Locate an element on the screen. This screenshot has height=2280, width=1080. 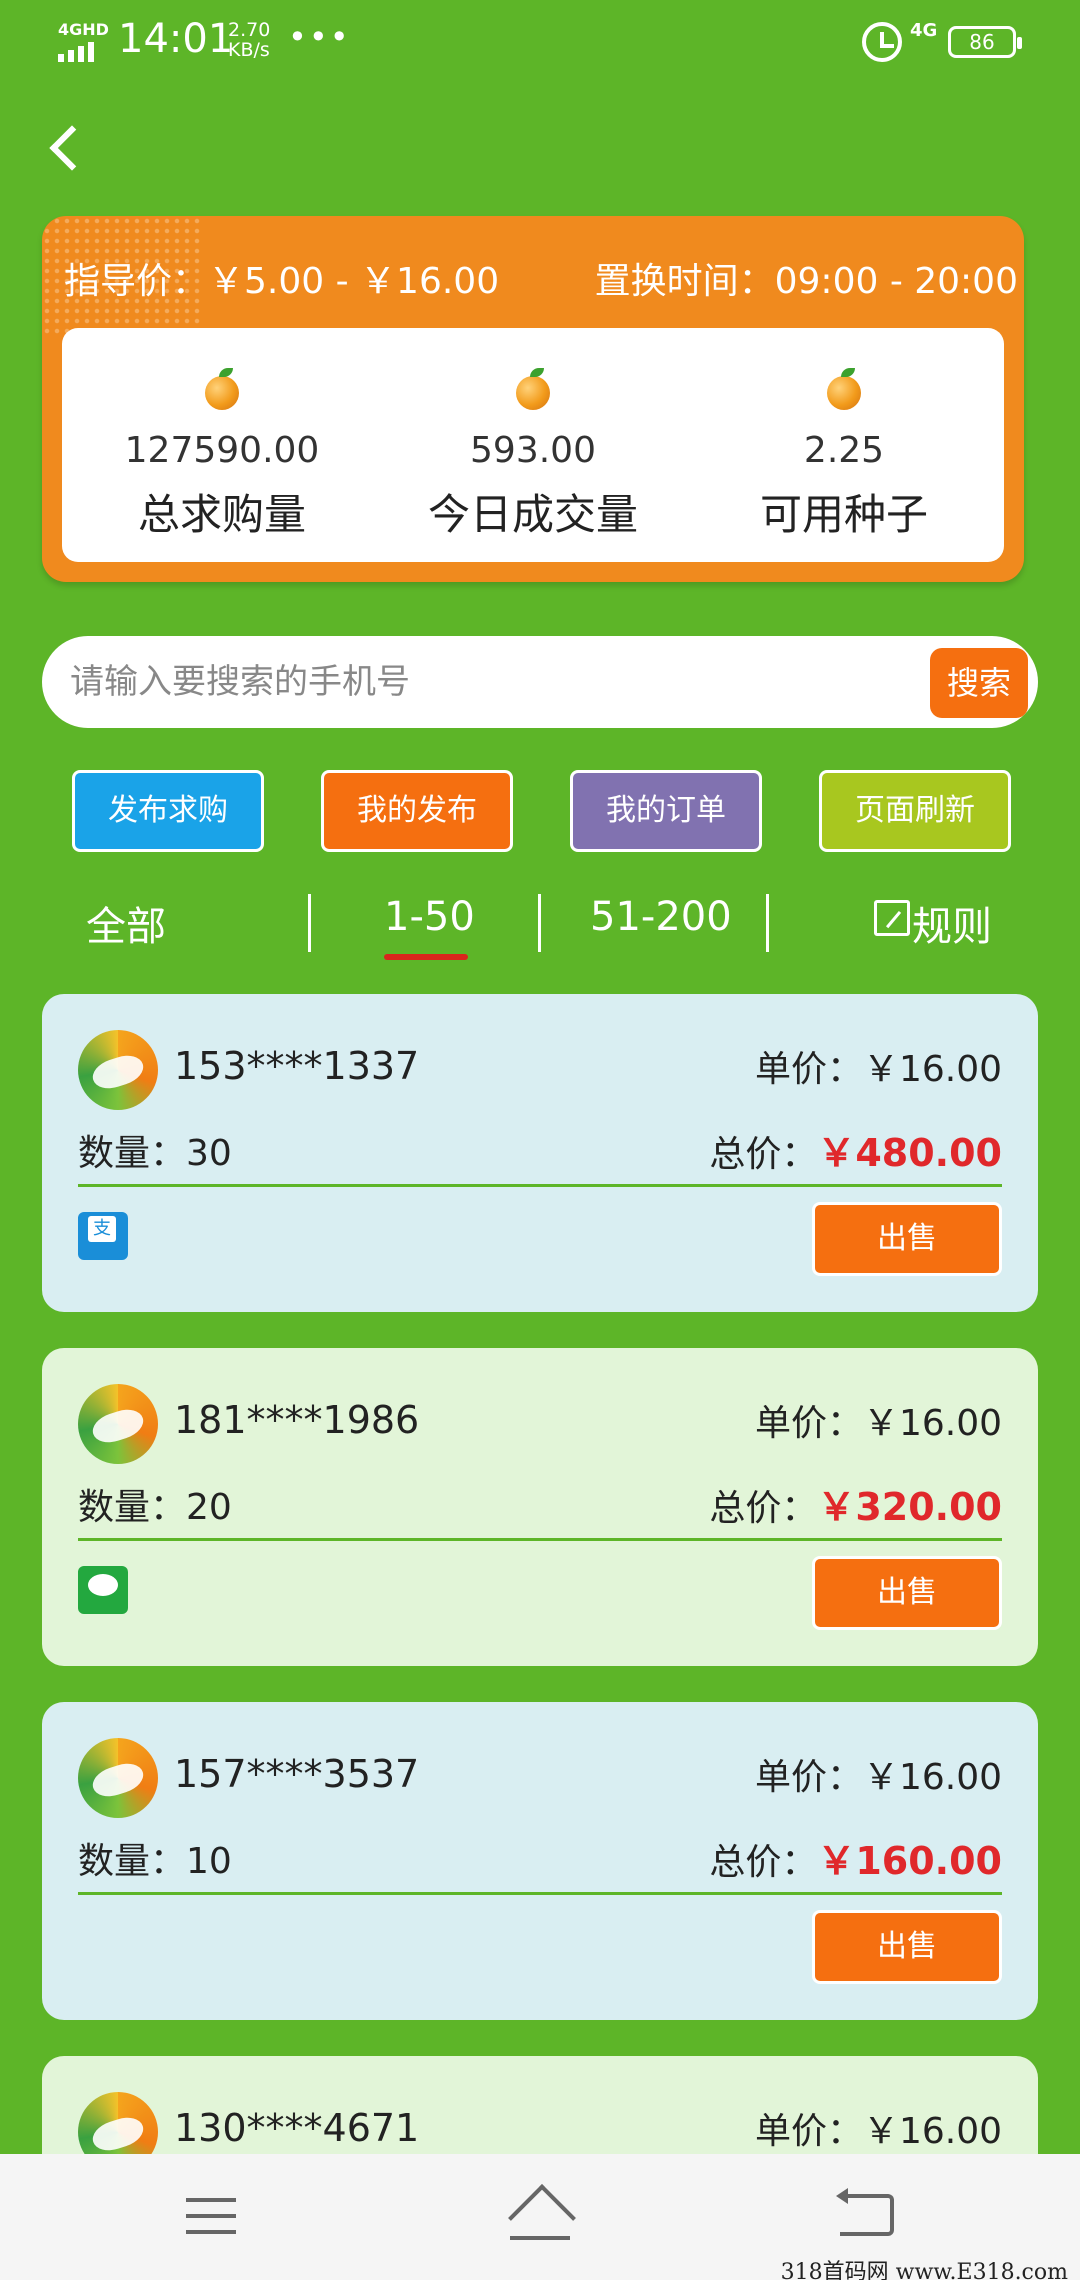
stat-label: 可用种子 is located at coordinates (843, 514).